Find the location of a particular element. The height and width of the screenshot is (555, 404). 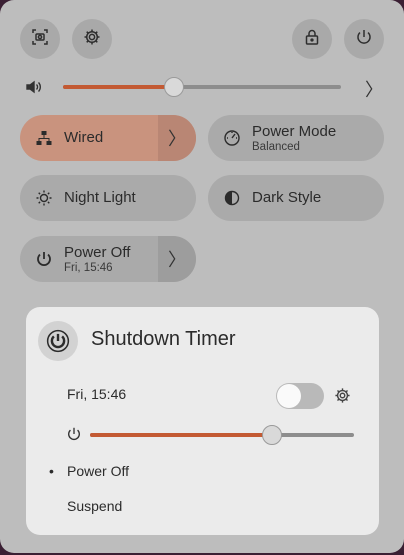

power-mode-toggle: Power Mode Balanced is located at coordinates (296, 138).